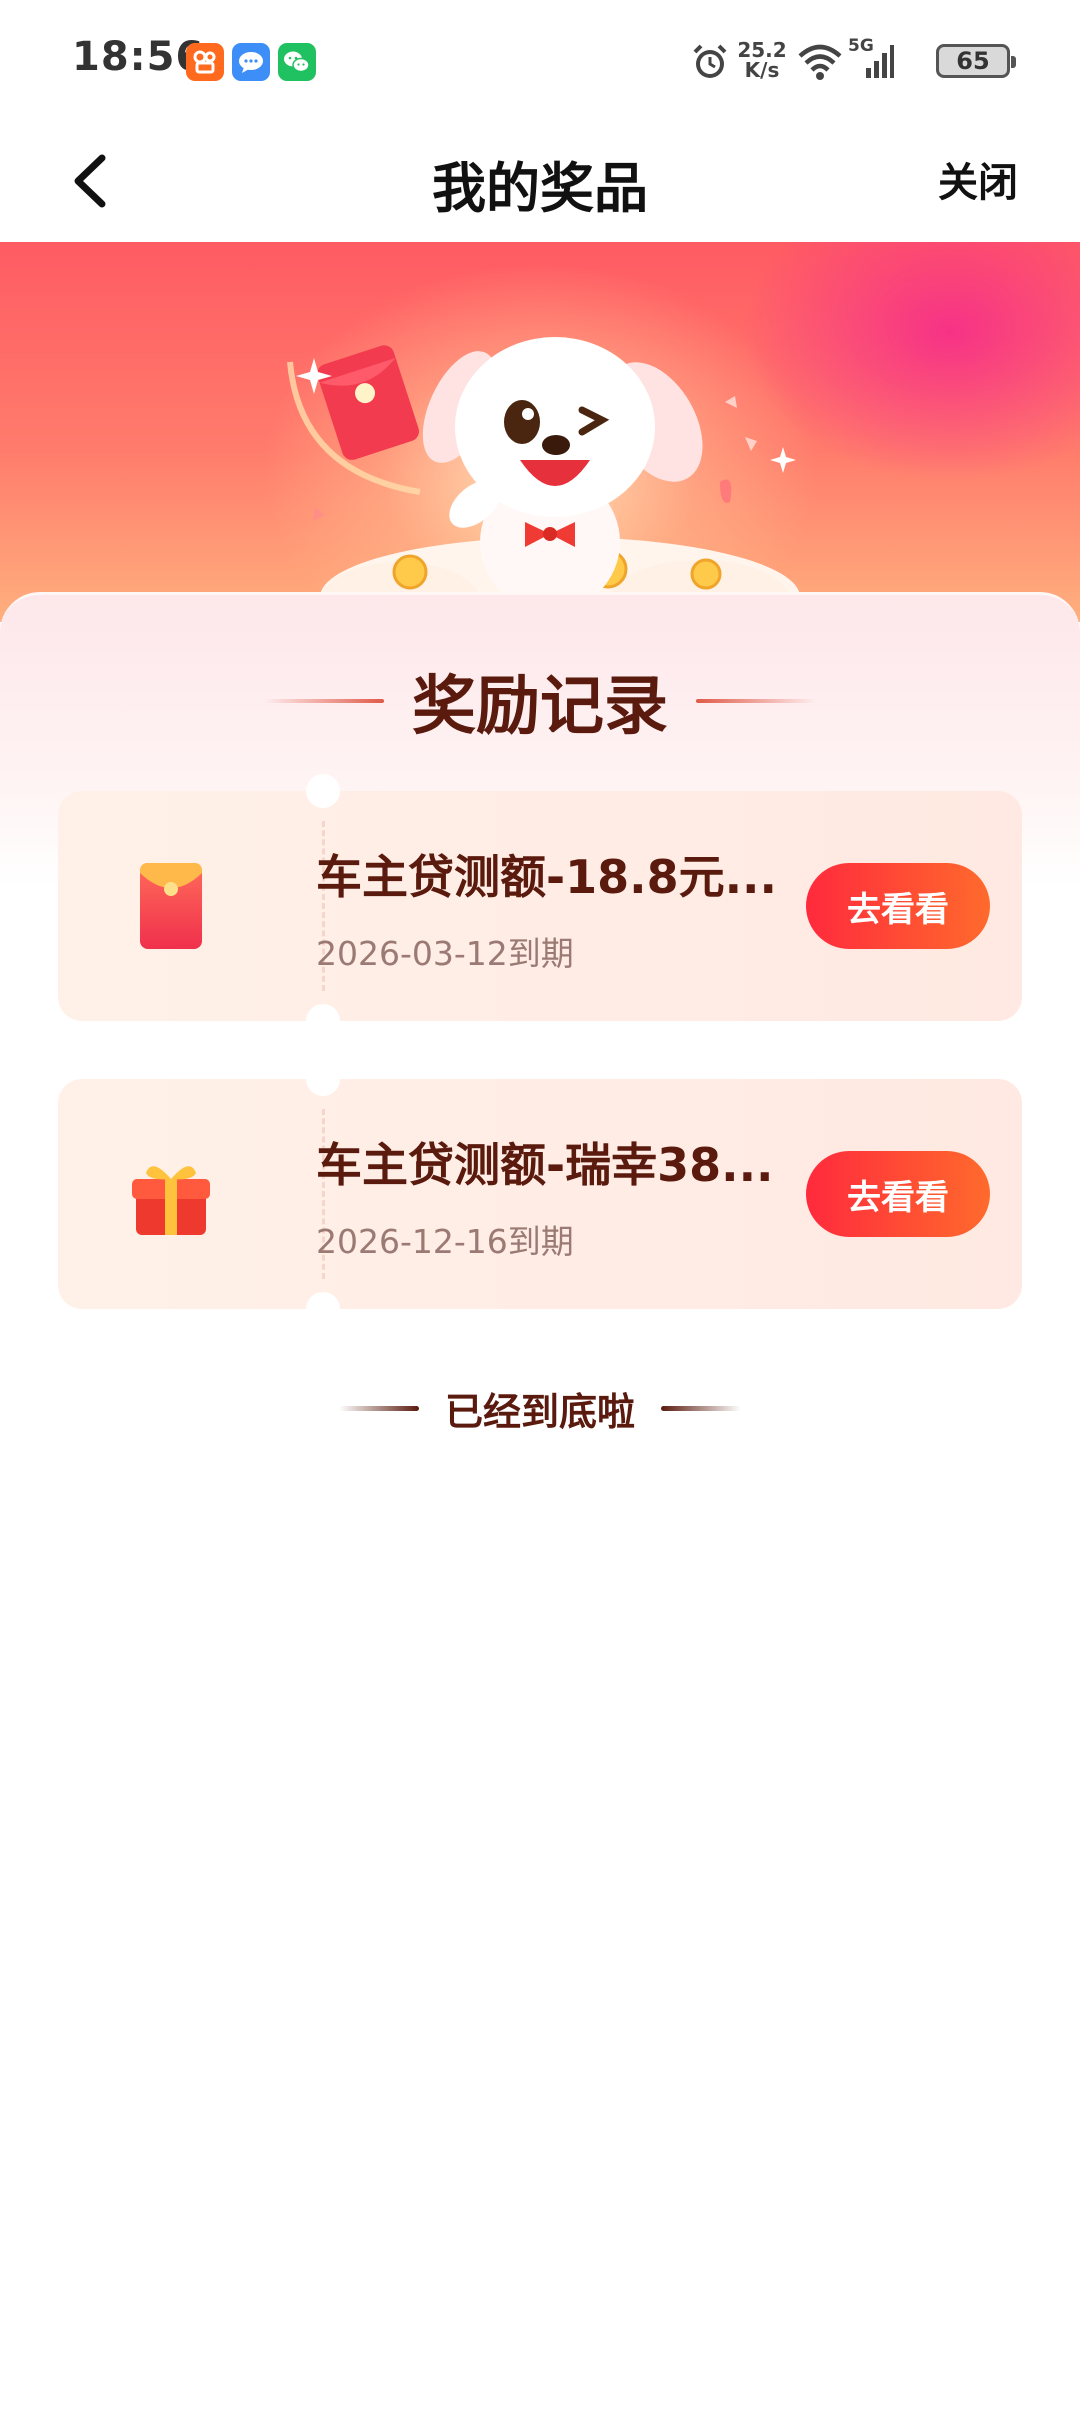  I want to click on end-line-right, so click(701, 1408).